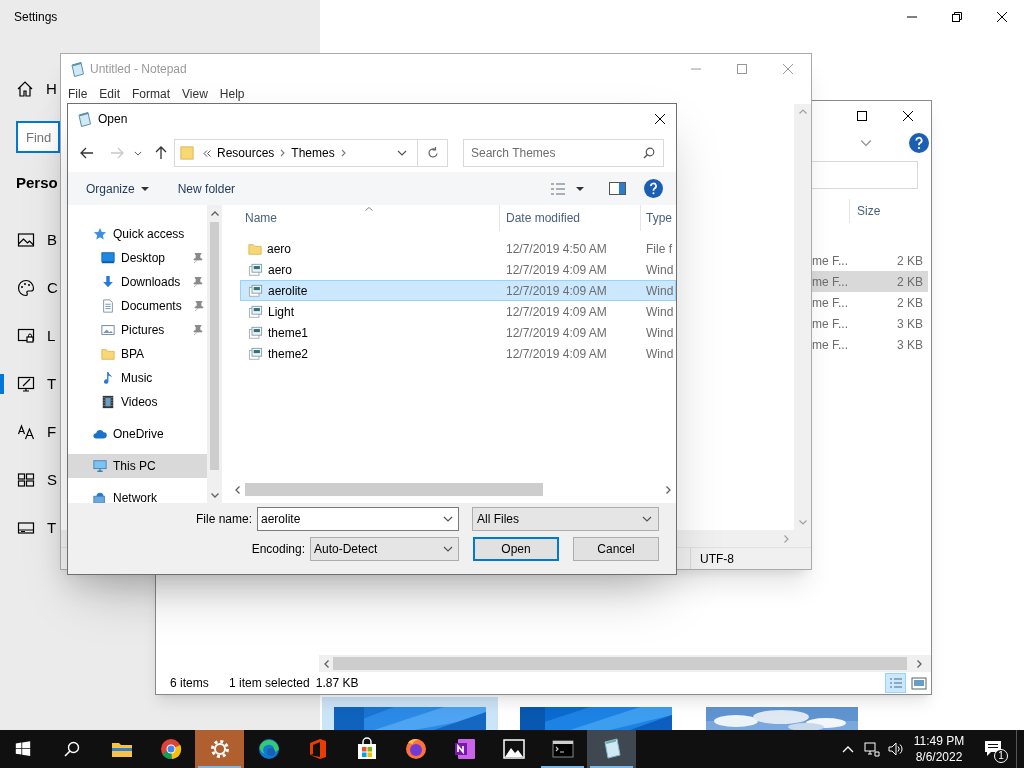  I want to click on nav-item: S, so click(28, 480).